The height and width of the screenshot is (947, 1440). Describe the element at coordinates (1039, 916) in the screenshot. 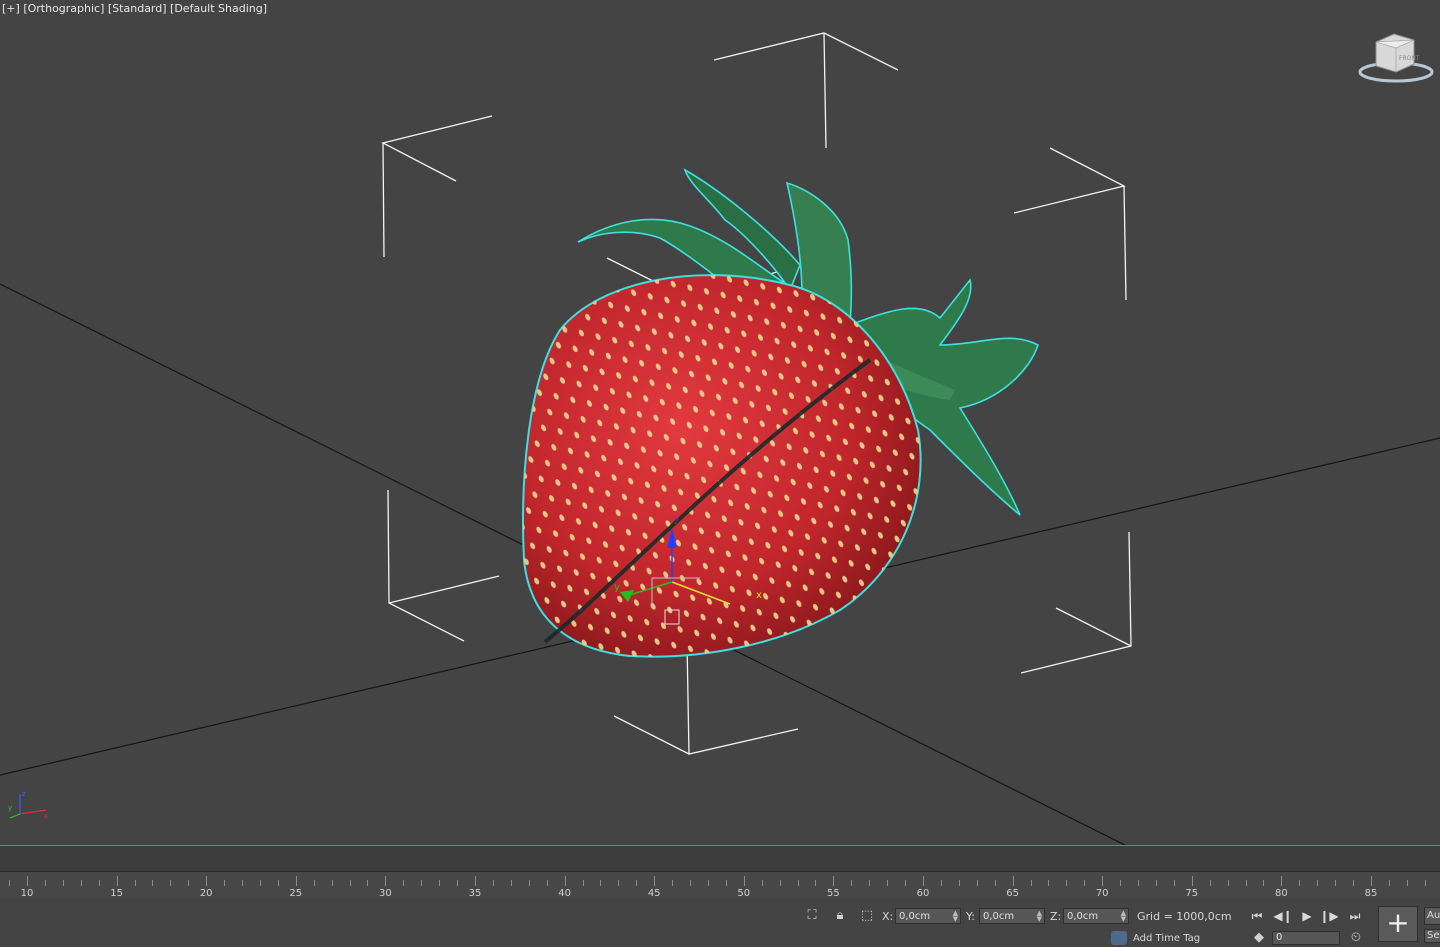

I see `y-spinner-icon: ▲ ▼` at that location.